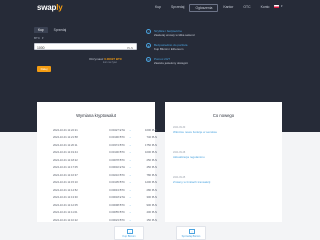 This screenshot has height=240, width=320. I want to click on table-row: 2024-10-01 11:20:11 0.00374 BTC → 1750 PLN, so click(105, 145).